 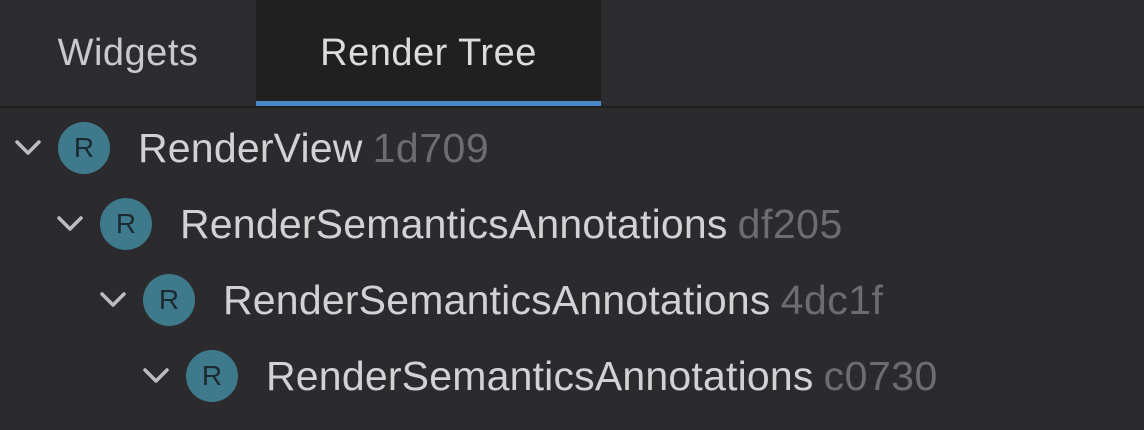 What do you see at coordinates (790, 223) in the screenshot?
I see `node-id: df205` at bounding box center [790, 223].